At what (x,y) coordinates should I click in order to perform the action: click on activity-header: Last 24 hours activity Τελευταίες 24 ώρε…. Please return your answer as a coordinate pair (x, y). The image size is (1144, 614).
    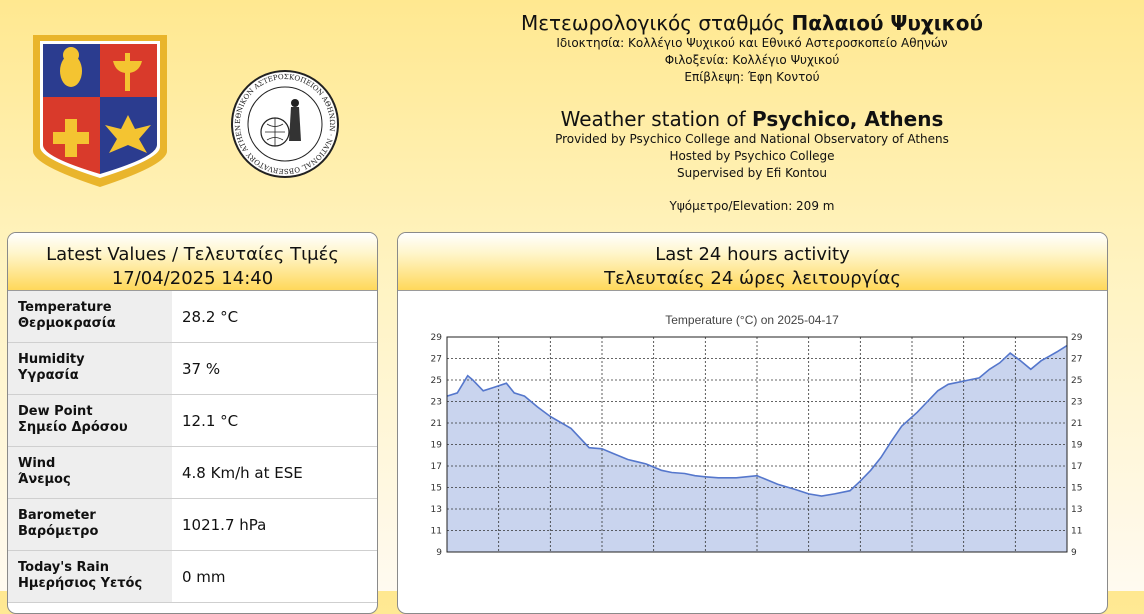
    Looking at the image, I should click on (752, 262).